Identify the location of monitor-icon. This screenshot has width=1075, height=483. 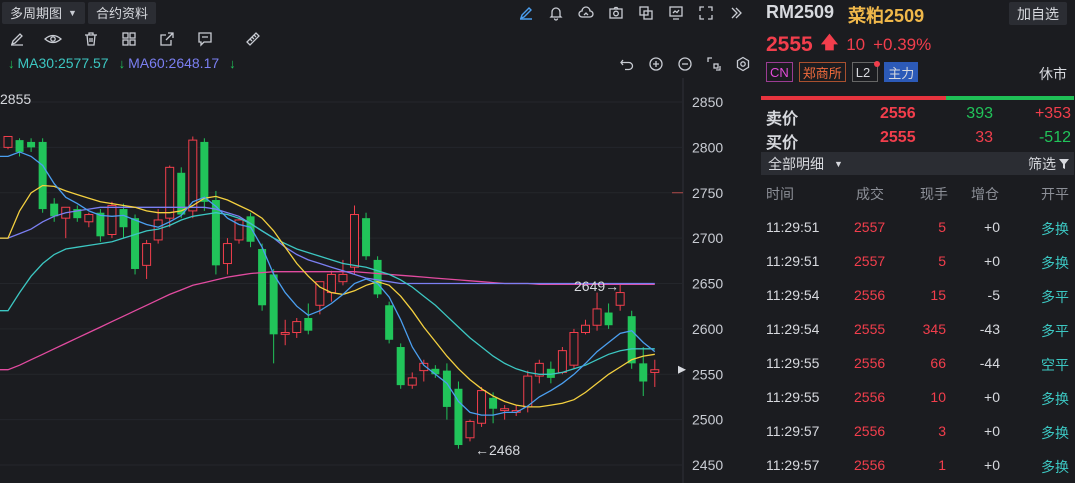
(676, 13).